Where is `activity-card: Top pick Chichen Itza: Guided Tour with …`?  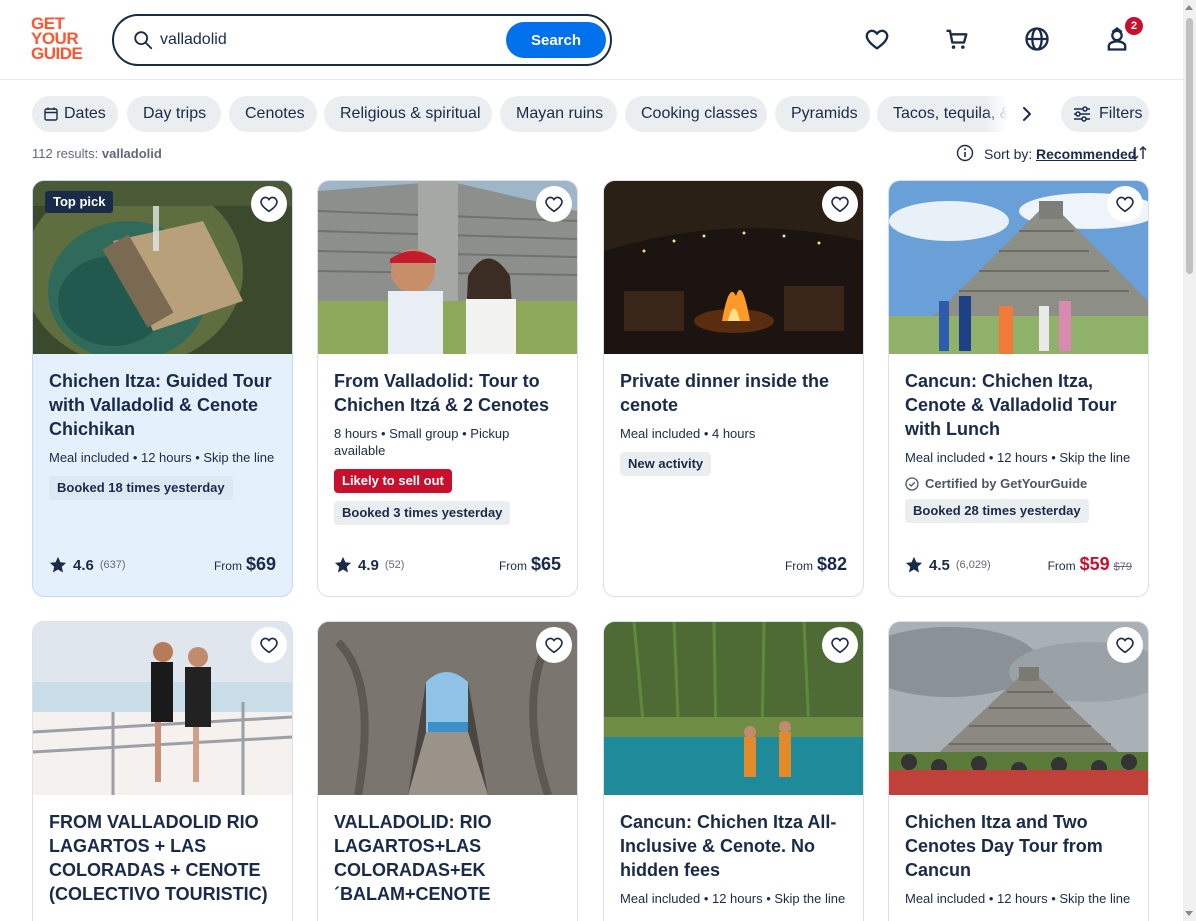
activity-card: Top pick Chichen Itza: Guided Tour with … is located at coordinates (162, 388).